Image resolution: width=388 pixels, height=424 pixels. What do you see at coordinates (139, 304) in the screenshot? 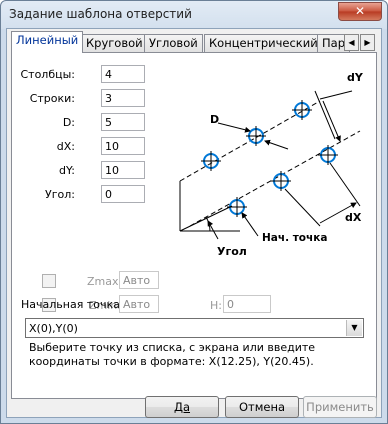
I see `zmin-input: Авто` at bounding box center [139, 304].